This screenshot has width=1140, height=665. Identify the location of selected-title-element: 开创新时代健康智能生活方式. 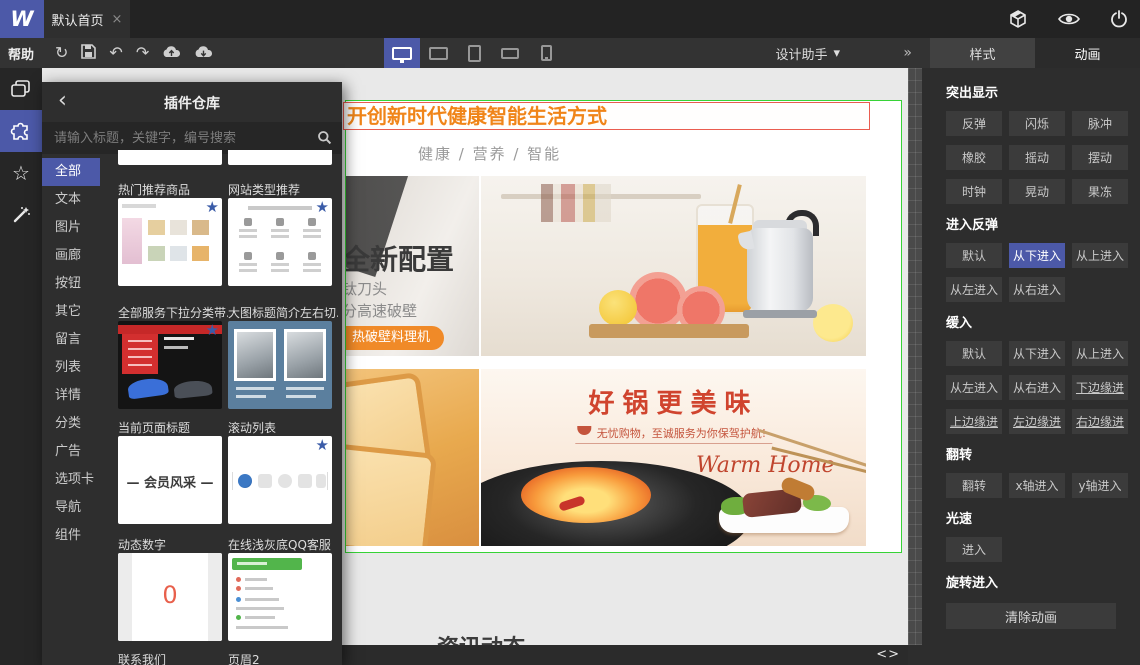
(606, 116).